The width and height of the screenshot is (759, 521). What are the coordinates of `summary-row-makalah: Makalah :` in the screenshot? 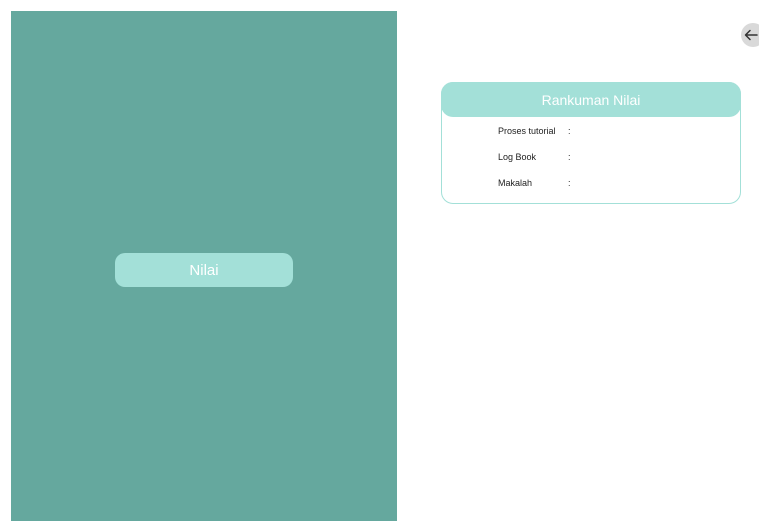 It's located at (537, 191).